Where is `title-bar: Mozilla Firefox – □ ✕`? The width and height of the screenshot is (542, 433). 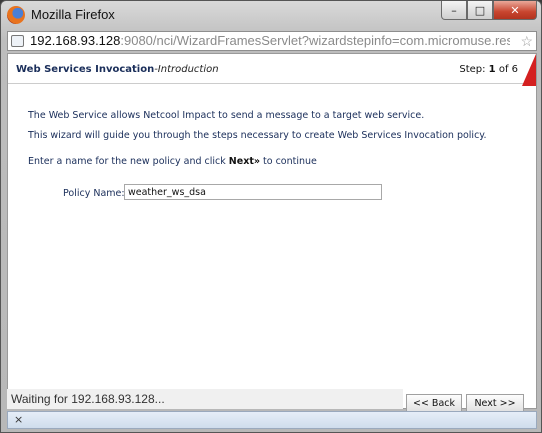
title-bar: Mozilla Firefox – □ ✕ is located at coordinates (271, 15).